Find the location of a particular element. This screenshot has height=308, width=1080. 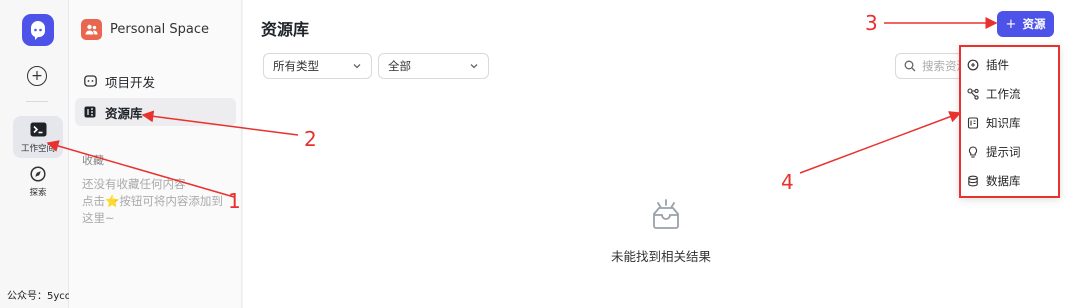

annotation-number-2: 2 is located at coordinates (310, 139).